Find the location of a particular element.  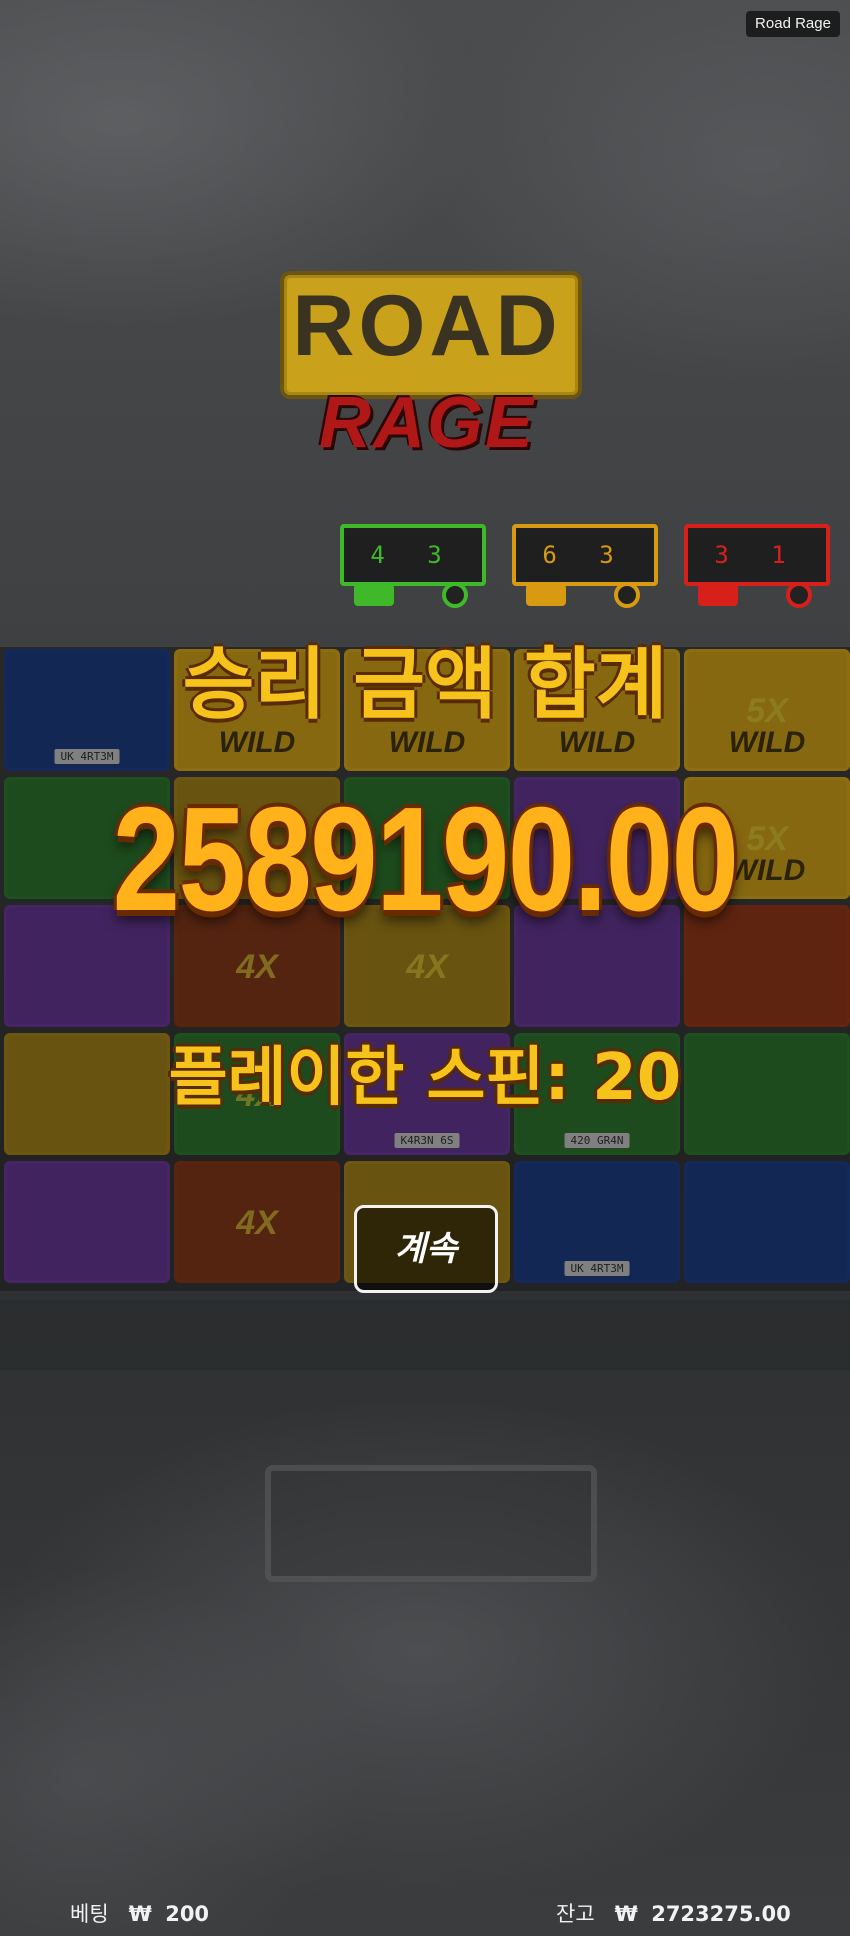

continue-button: 계속 is located at coordinates (426, 1249).